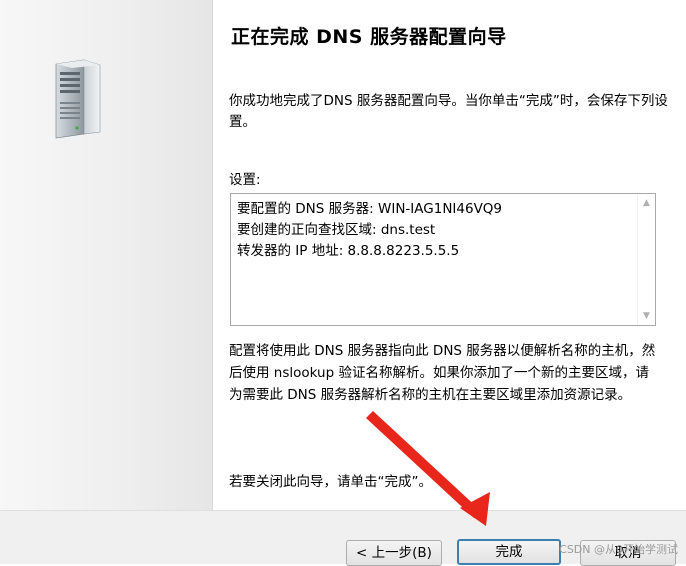 The width and height of the screenshot is (686, 566). I want to click on settings-line-zone: 要创建的正向查找区域: dns.test, so click(336, 230).